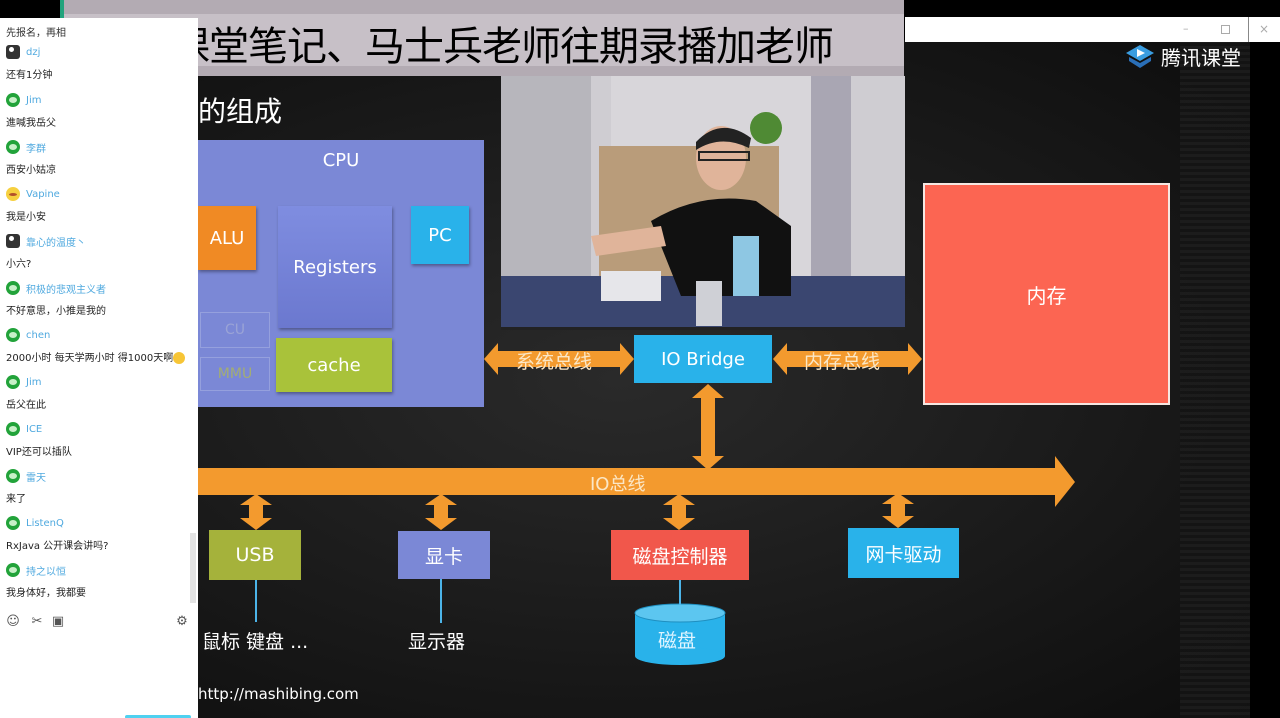  Describe the element at coordinates (13, 622) in the screenshot. I see `emoji-icon: ☺` at that location.